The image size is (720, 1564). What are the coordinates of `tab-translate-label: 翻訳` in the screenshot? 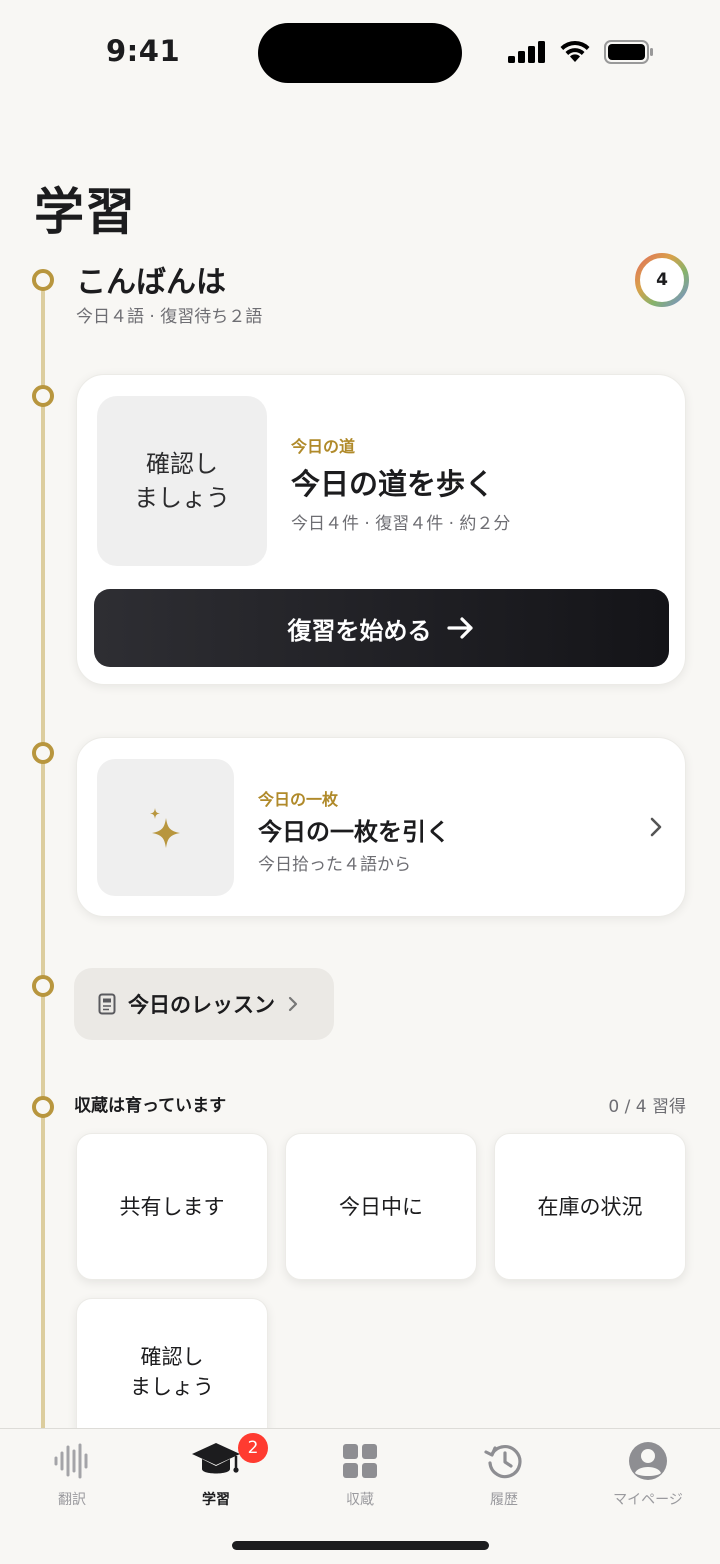 It's located at (72, 1500).